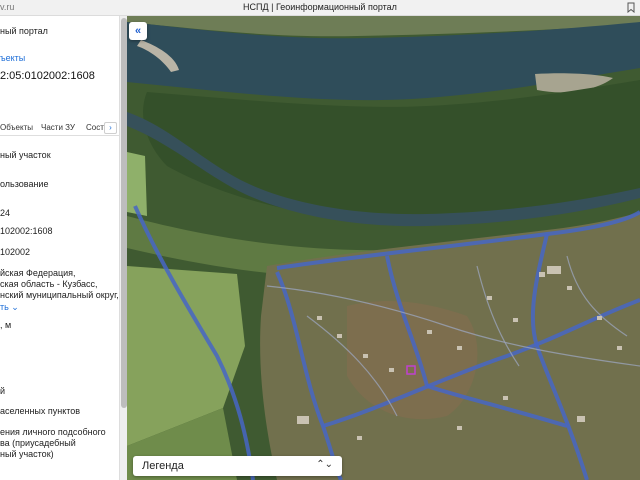 This screenshot has width=640, height=480. I want to click on tab-objects: Объекты, so click(16, 127).